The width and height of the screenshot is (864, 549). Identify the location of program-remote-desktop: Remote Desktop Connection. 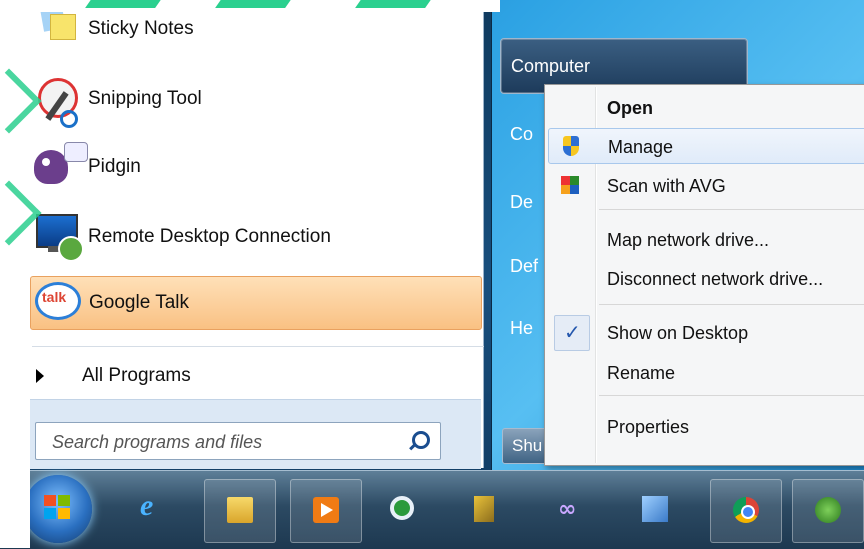
(255, 237).